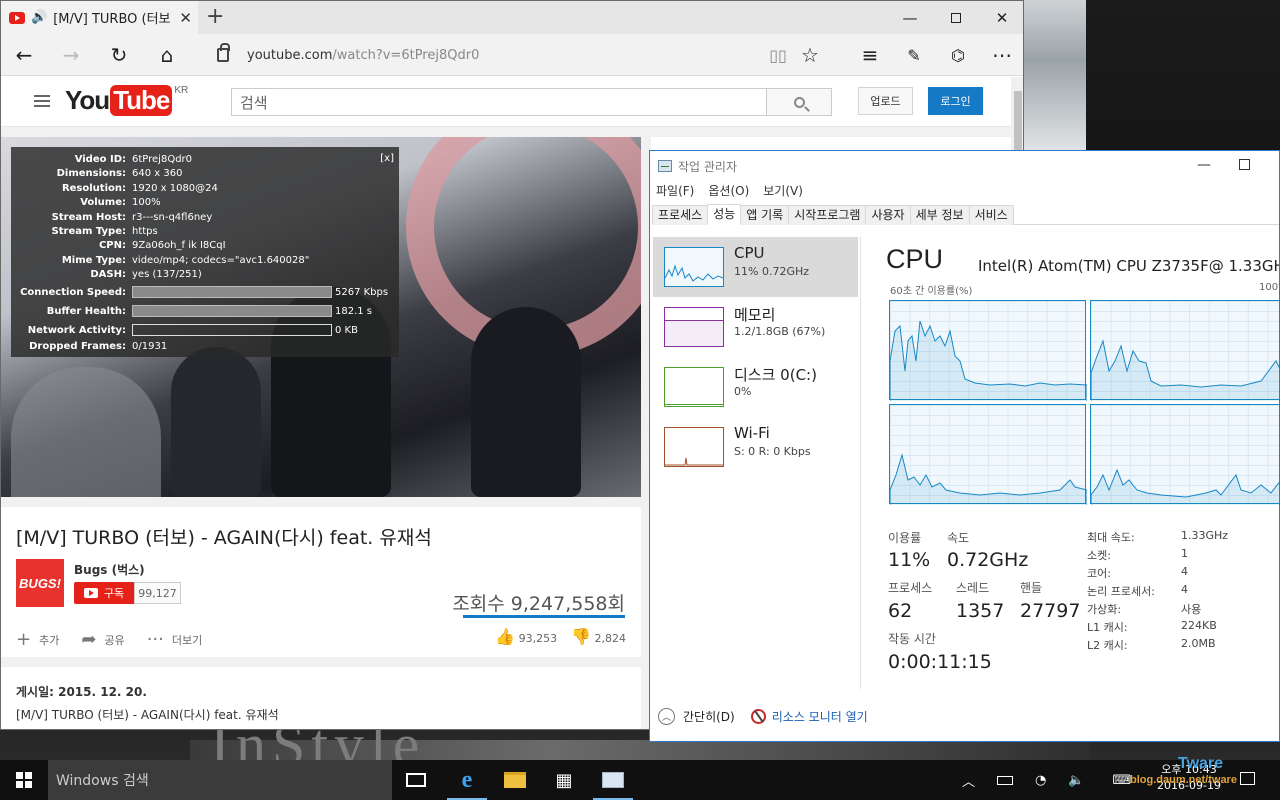  What do you see at coordinates (544, 616) in the screenshot?
I see `like-ratio-bar` at bounding box center [544, 616].